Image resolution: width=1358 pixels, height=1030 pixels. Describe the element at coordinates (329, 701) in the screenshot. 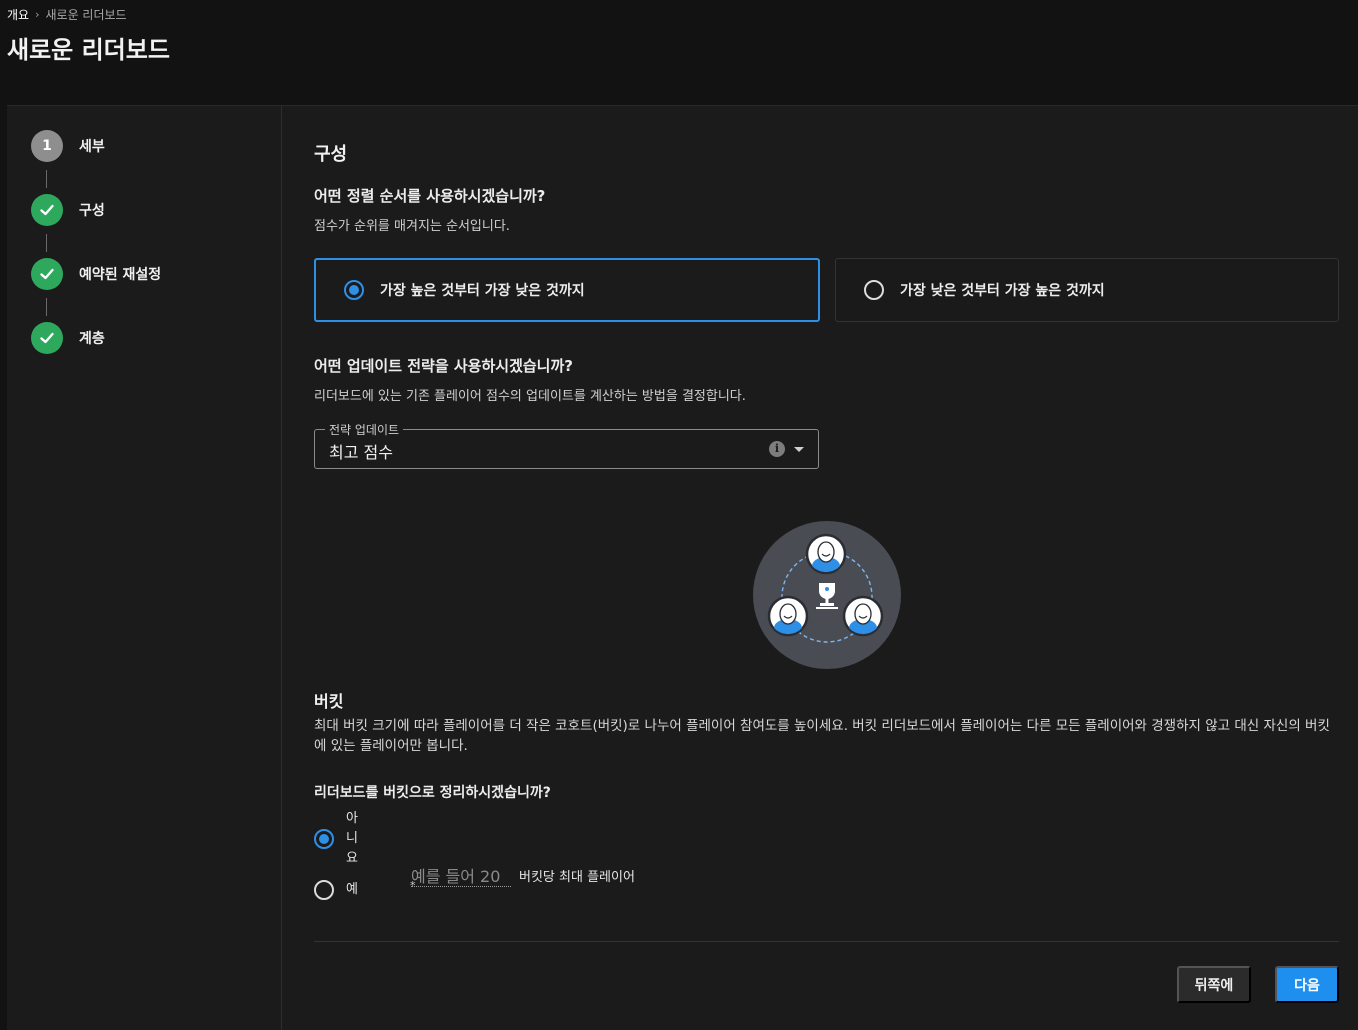

I see `bucket-title: 버킷` at that location.